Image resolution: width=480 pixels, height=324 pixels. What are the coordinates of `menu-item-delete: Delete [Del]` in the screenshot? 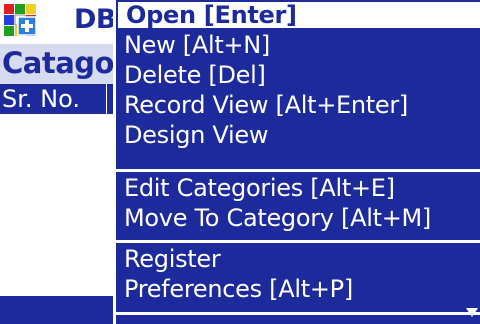 It's located at (298, 75).